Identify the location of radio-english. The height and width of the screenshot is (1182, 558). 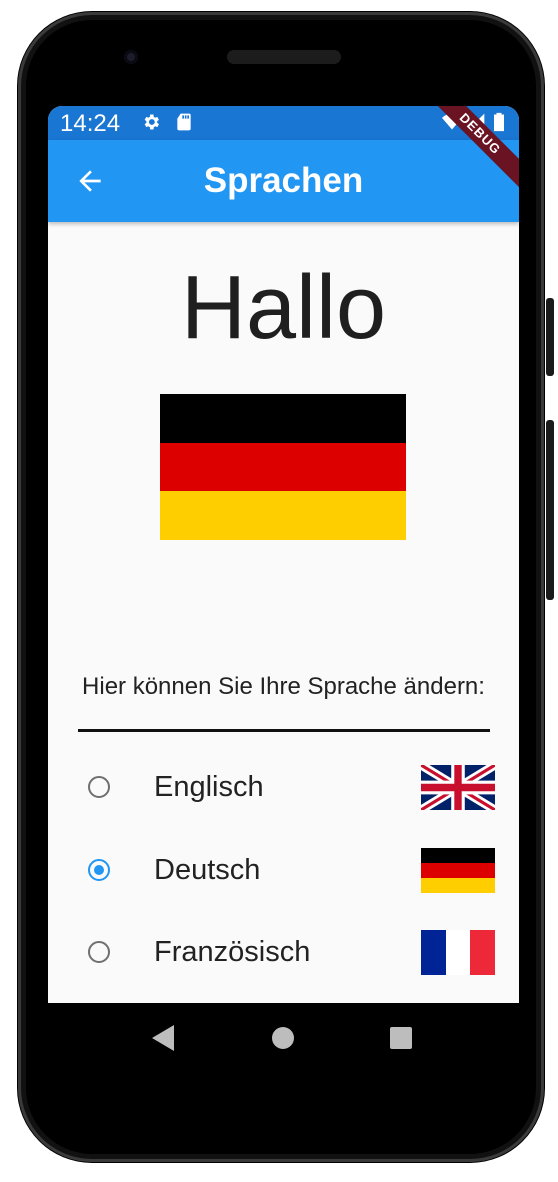
(99, 787).